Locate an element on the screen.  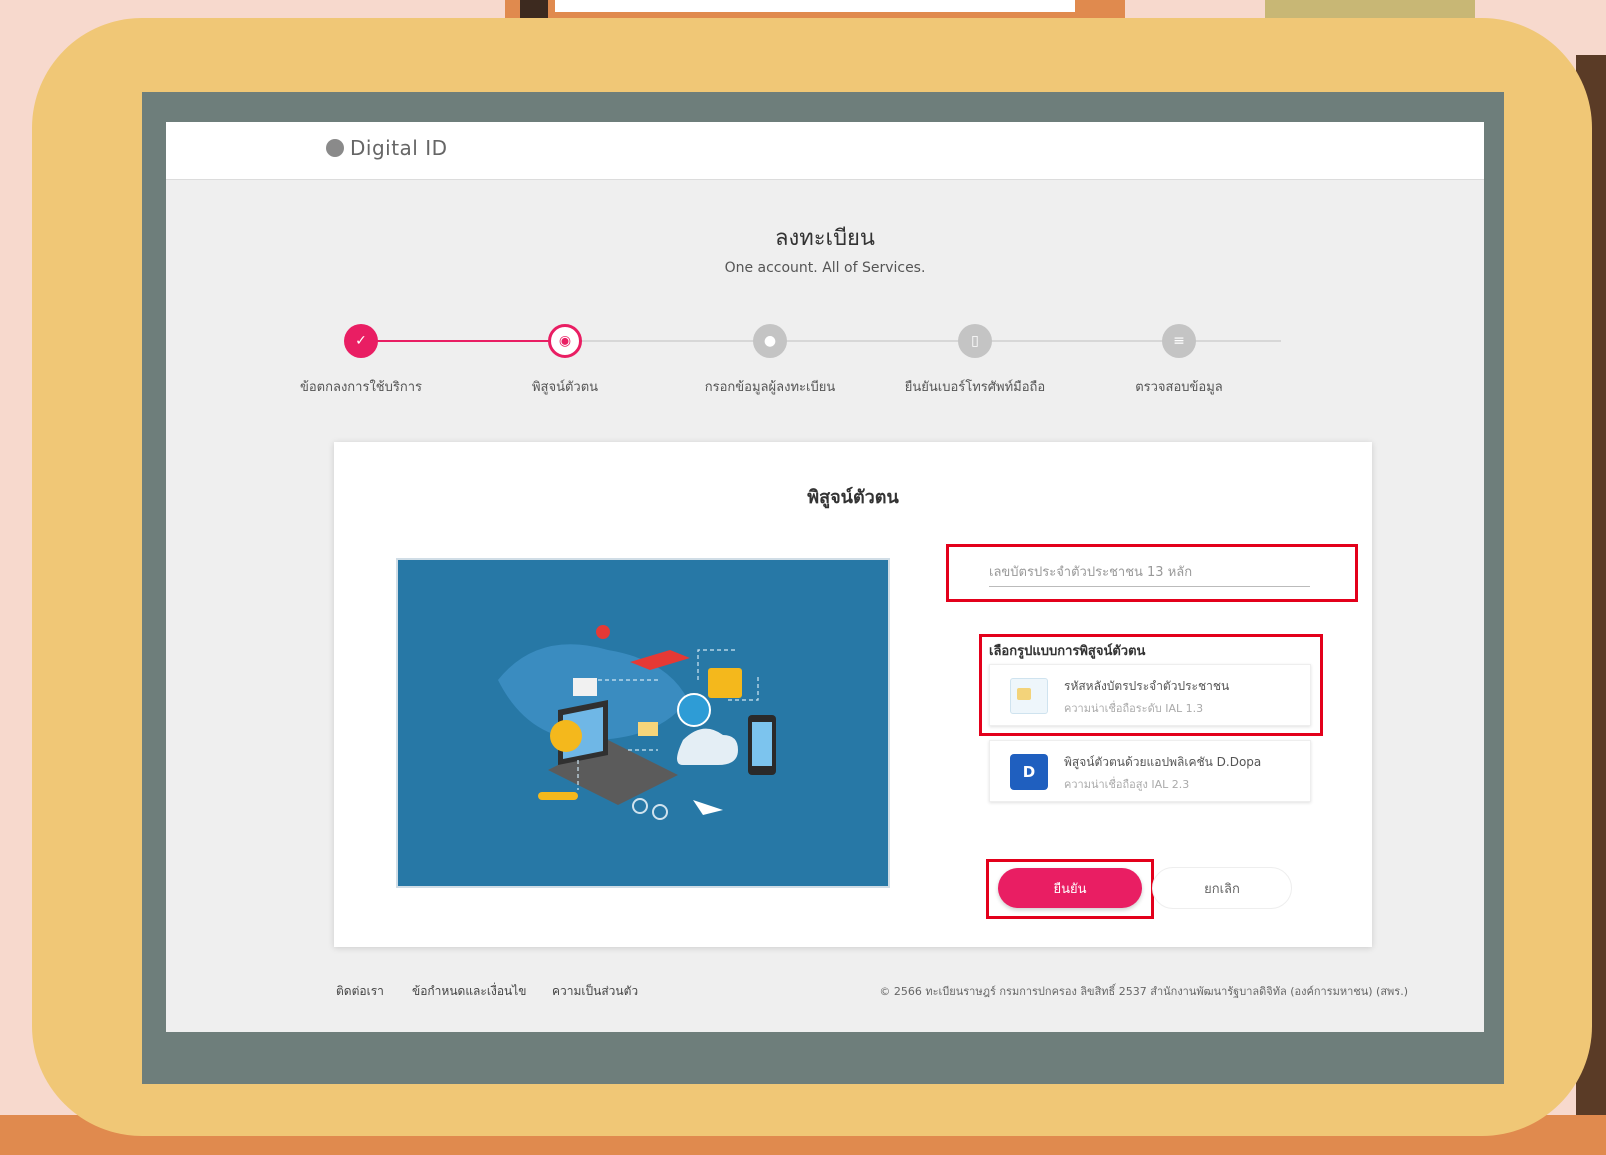
step-label: พิสูจน์ตัวตน is located at coordinates (565, 387).